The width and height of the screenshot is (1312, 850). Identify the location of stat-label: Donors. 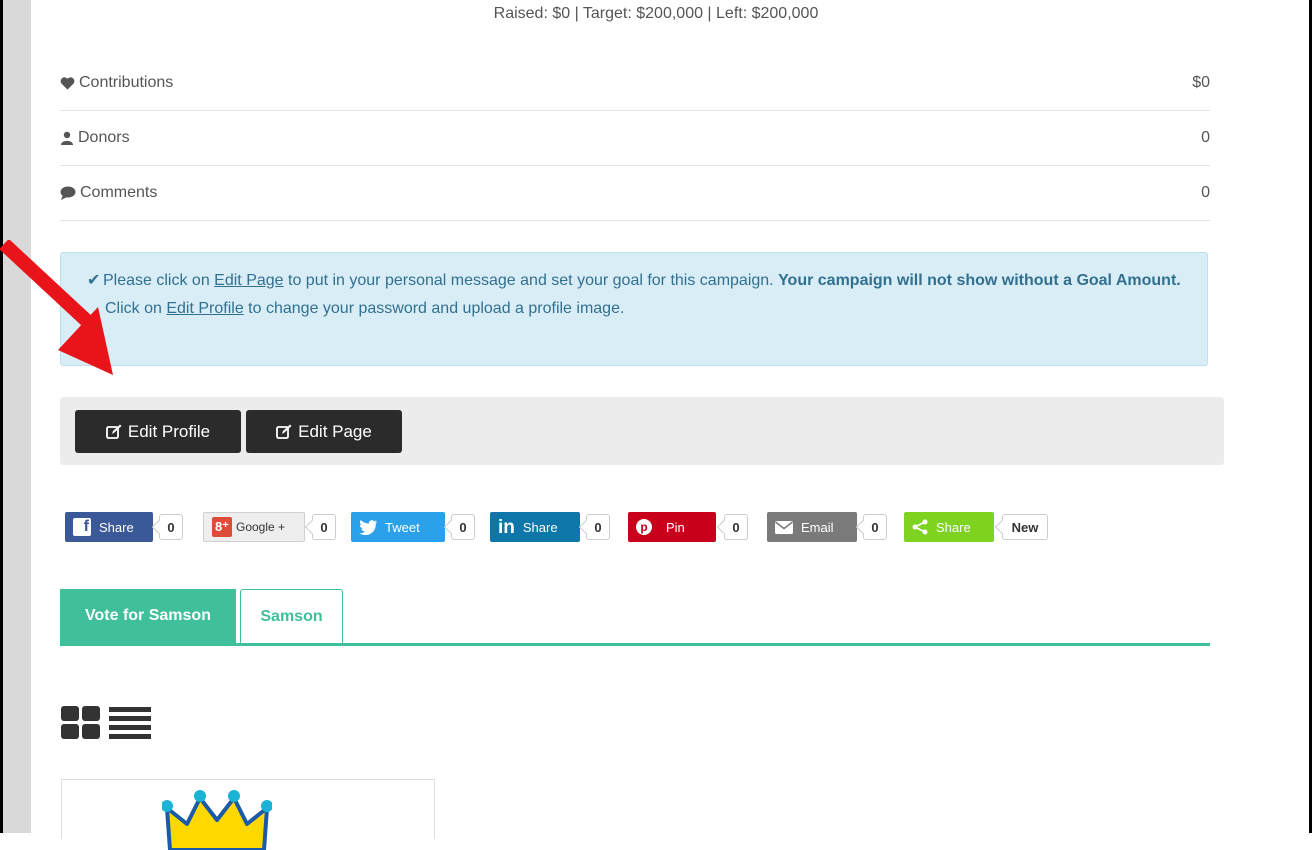
(104, 137).